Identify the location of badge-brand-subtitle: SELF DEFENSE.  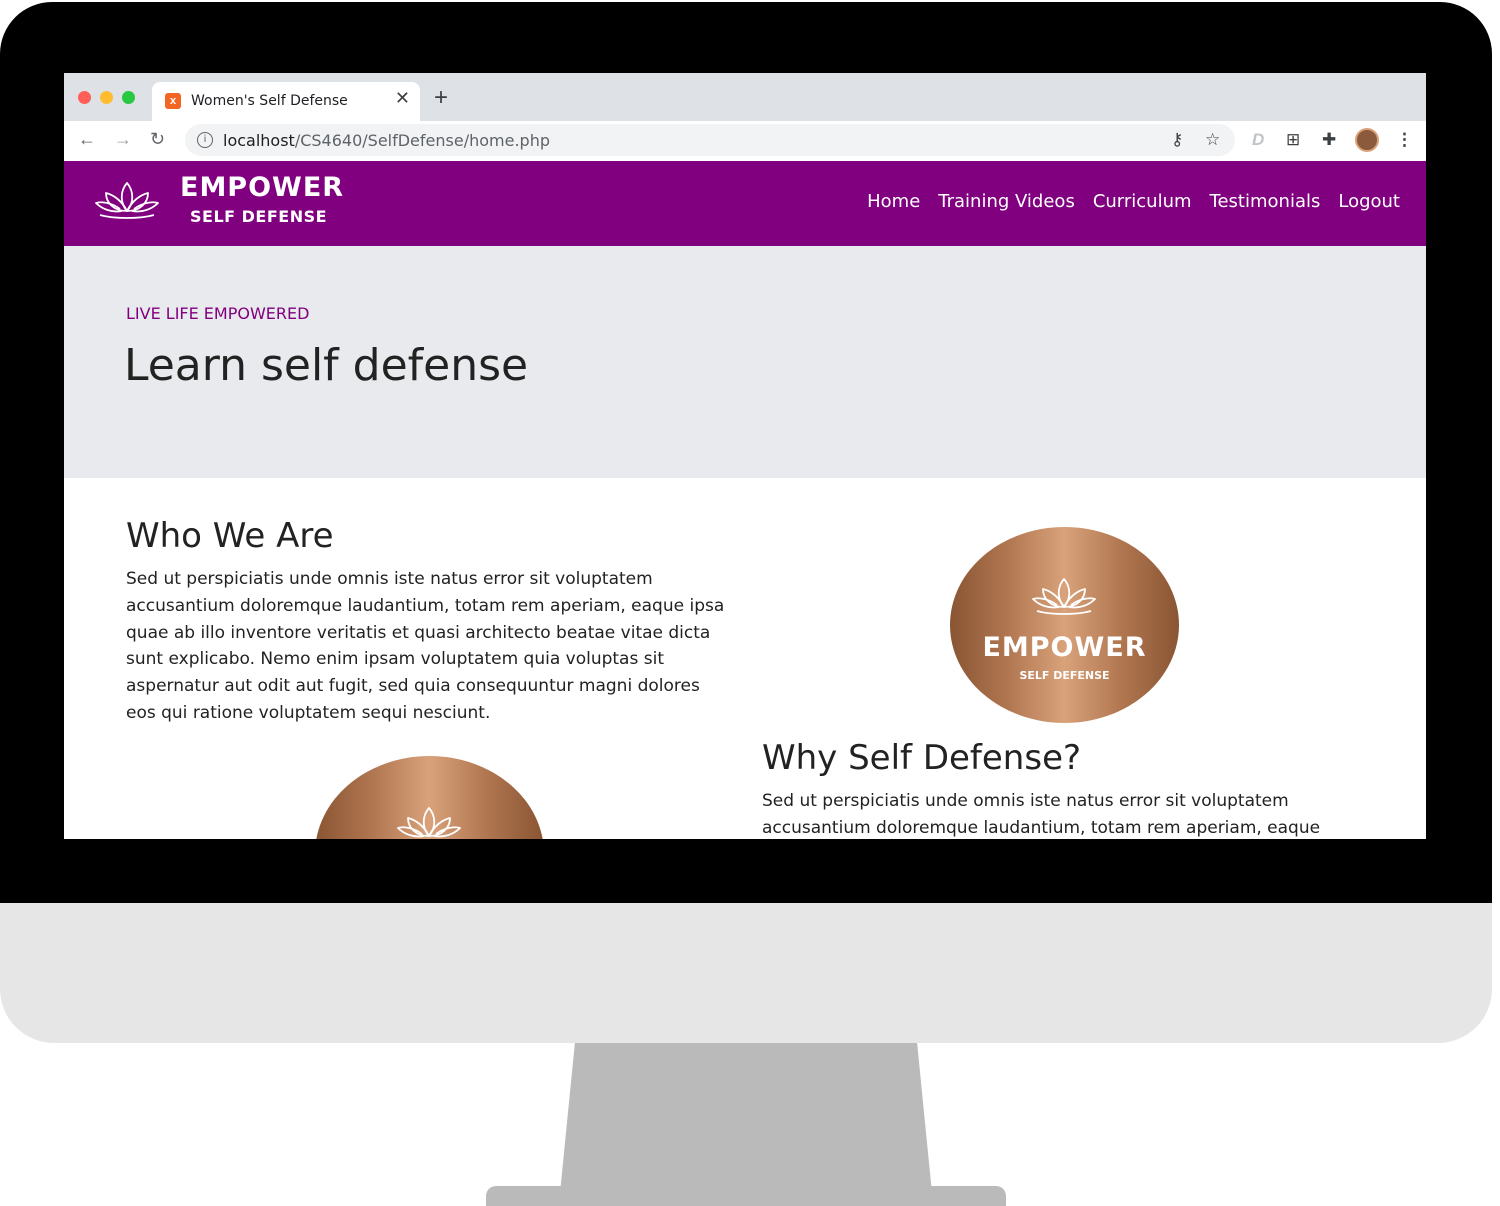
(1064, 675).